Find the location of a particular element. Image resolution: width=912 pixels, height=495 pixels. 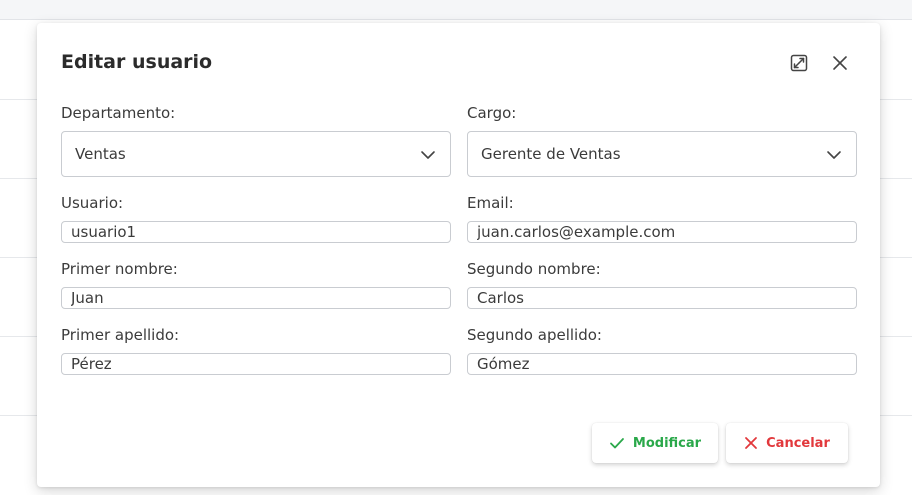

department-select-value: Ventas is located at coordinates (100, 154).